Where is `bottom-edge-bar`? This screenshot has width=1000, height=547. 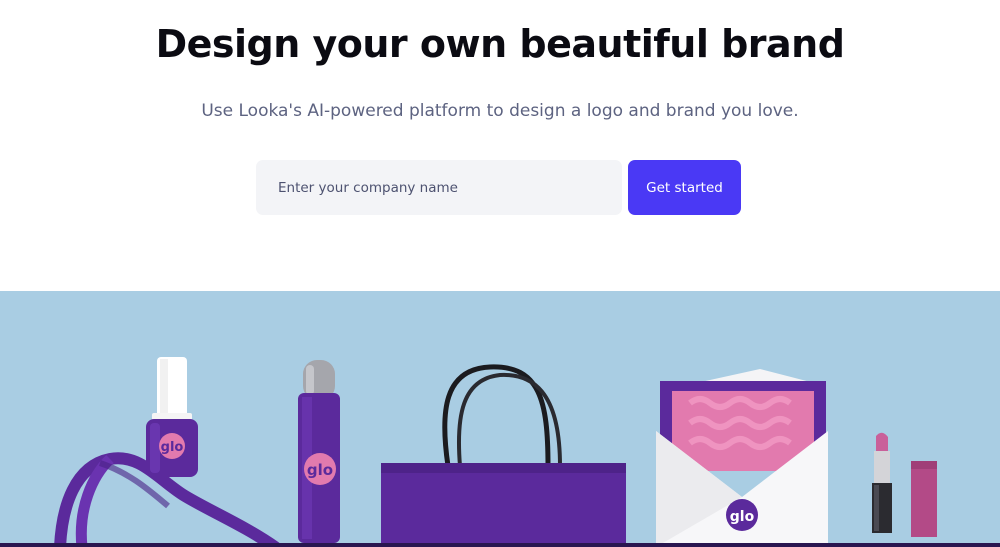 bottom-edge-bar is located at coordinates (500, 545).